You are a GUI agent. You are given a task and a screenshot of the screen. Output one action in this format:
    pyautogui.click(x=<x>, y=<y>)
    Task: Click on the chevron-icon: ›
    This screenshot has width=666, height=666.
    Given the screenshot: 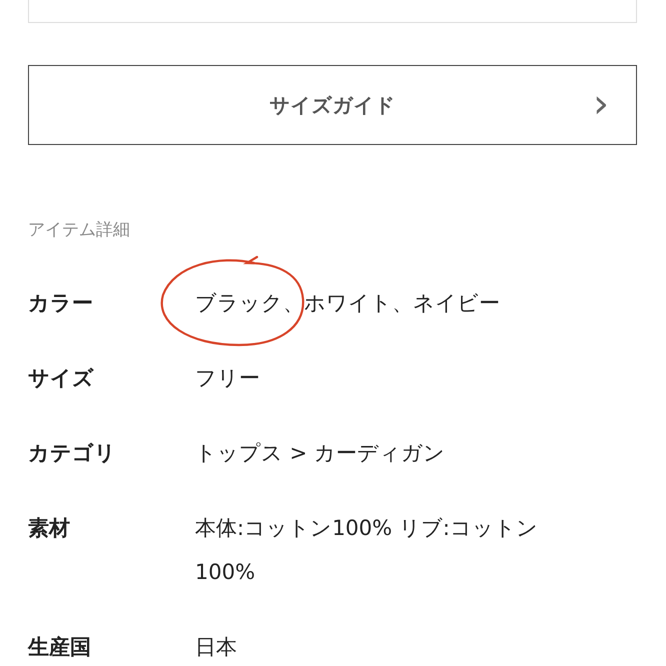 What is the action you would take?
    pyautogui.click(x=601, y=104)
    